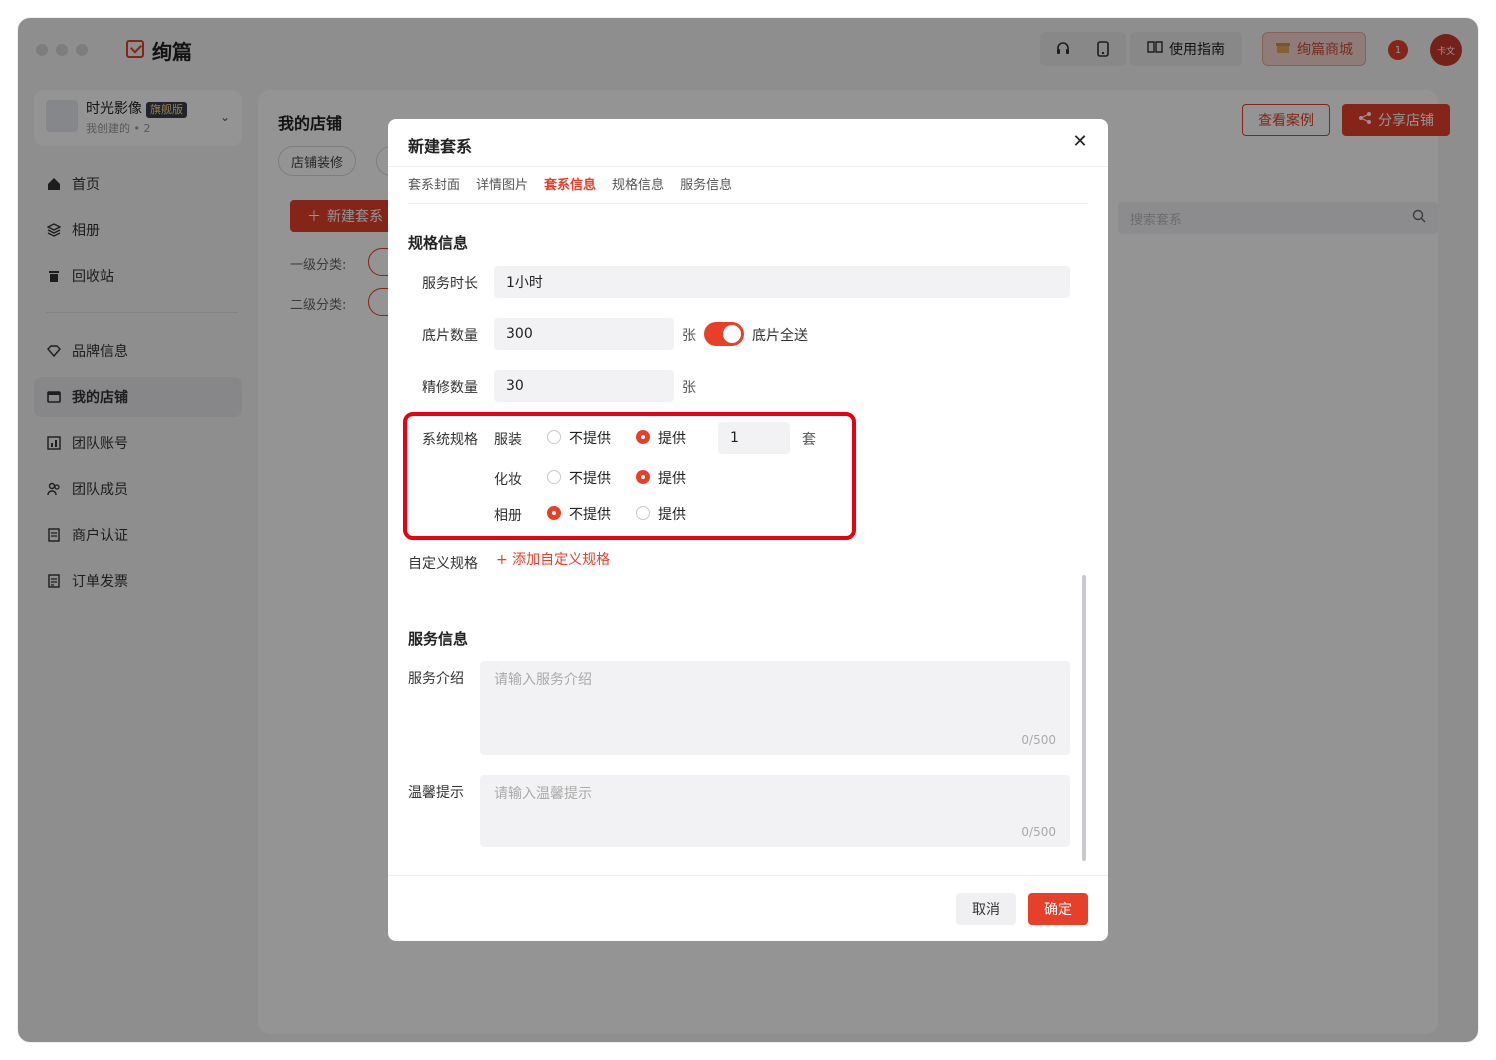 This screenshot has width=1496, height=1060. What do you see at coordinates (643, 437) in the screenshot?
I see `clothing-yes-radio` at bounding box center [643, 437].